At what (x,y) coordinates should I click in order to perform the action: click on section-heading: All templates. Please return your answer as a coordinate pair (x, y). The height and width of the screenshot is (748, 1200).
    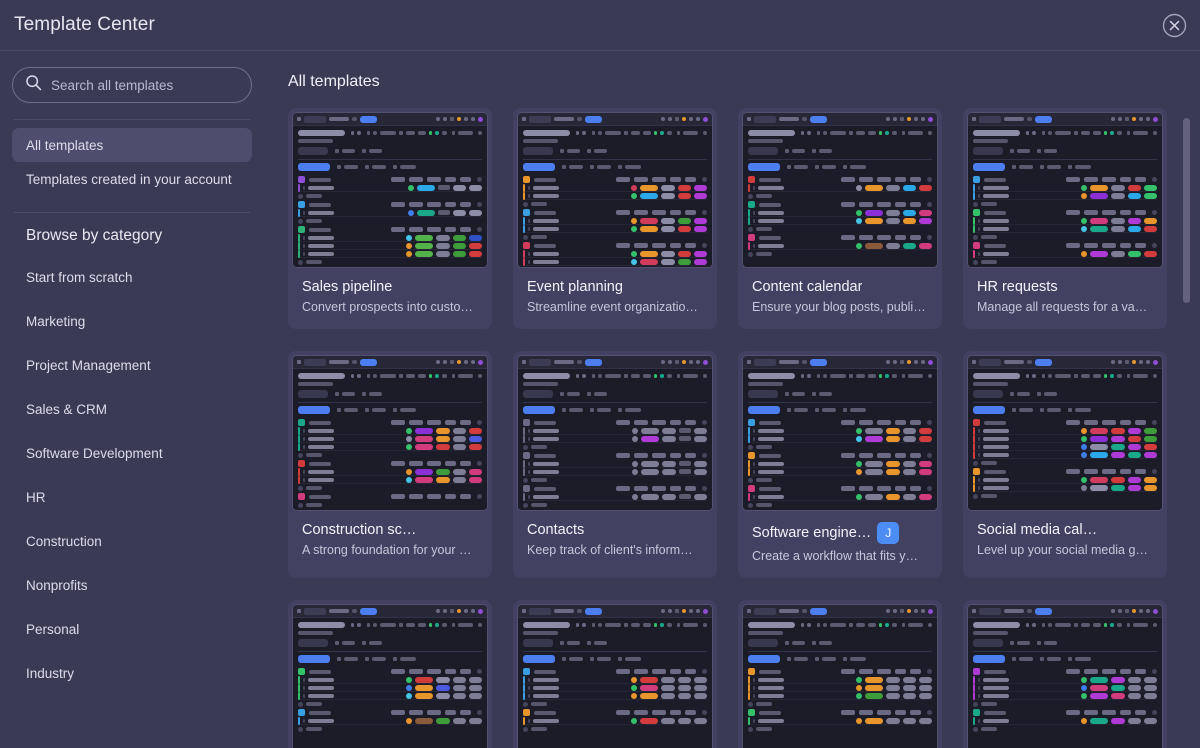
    Looking at the image, I should click on (334, 81).